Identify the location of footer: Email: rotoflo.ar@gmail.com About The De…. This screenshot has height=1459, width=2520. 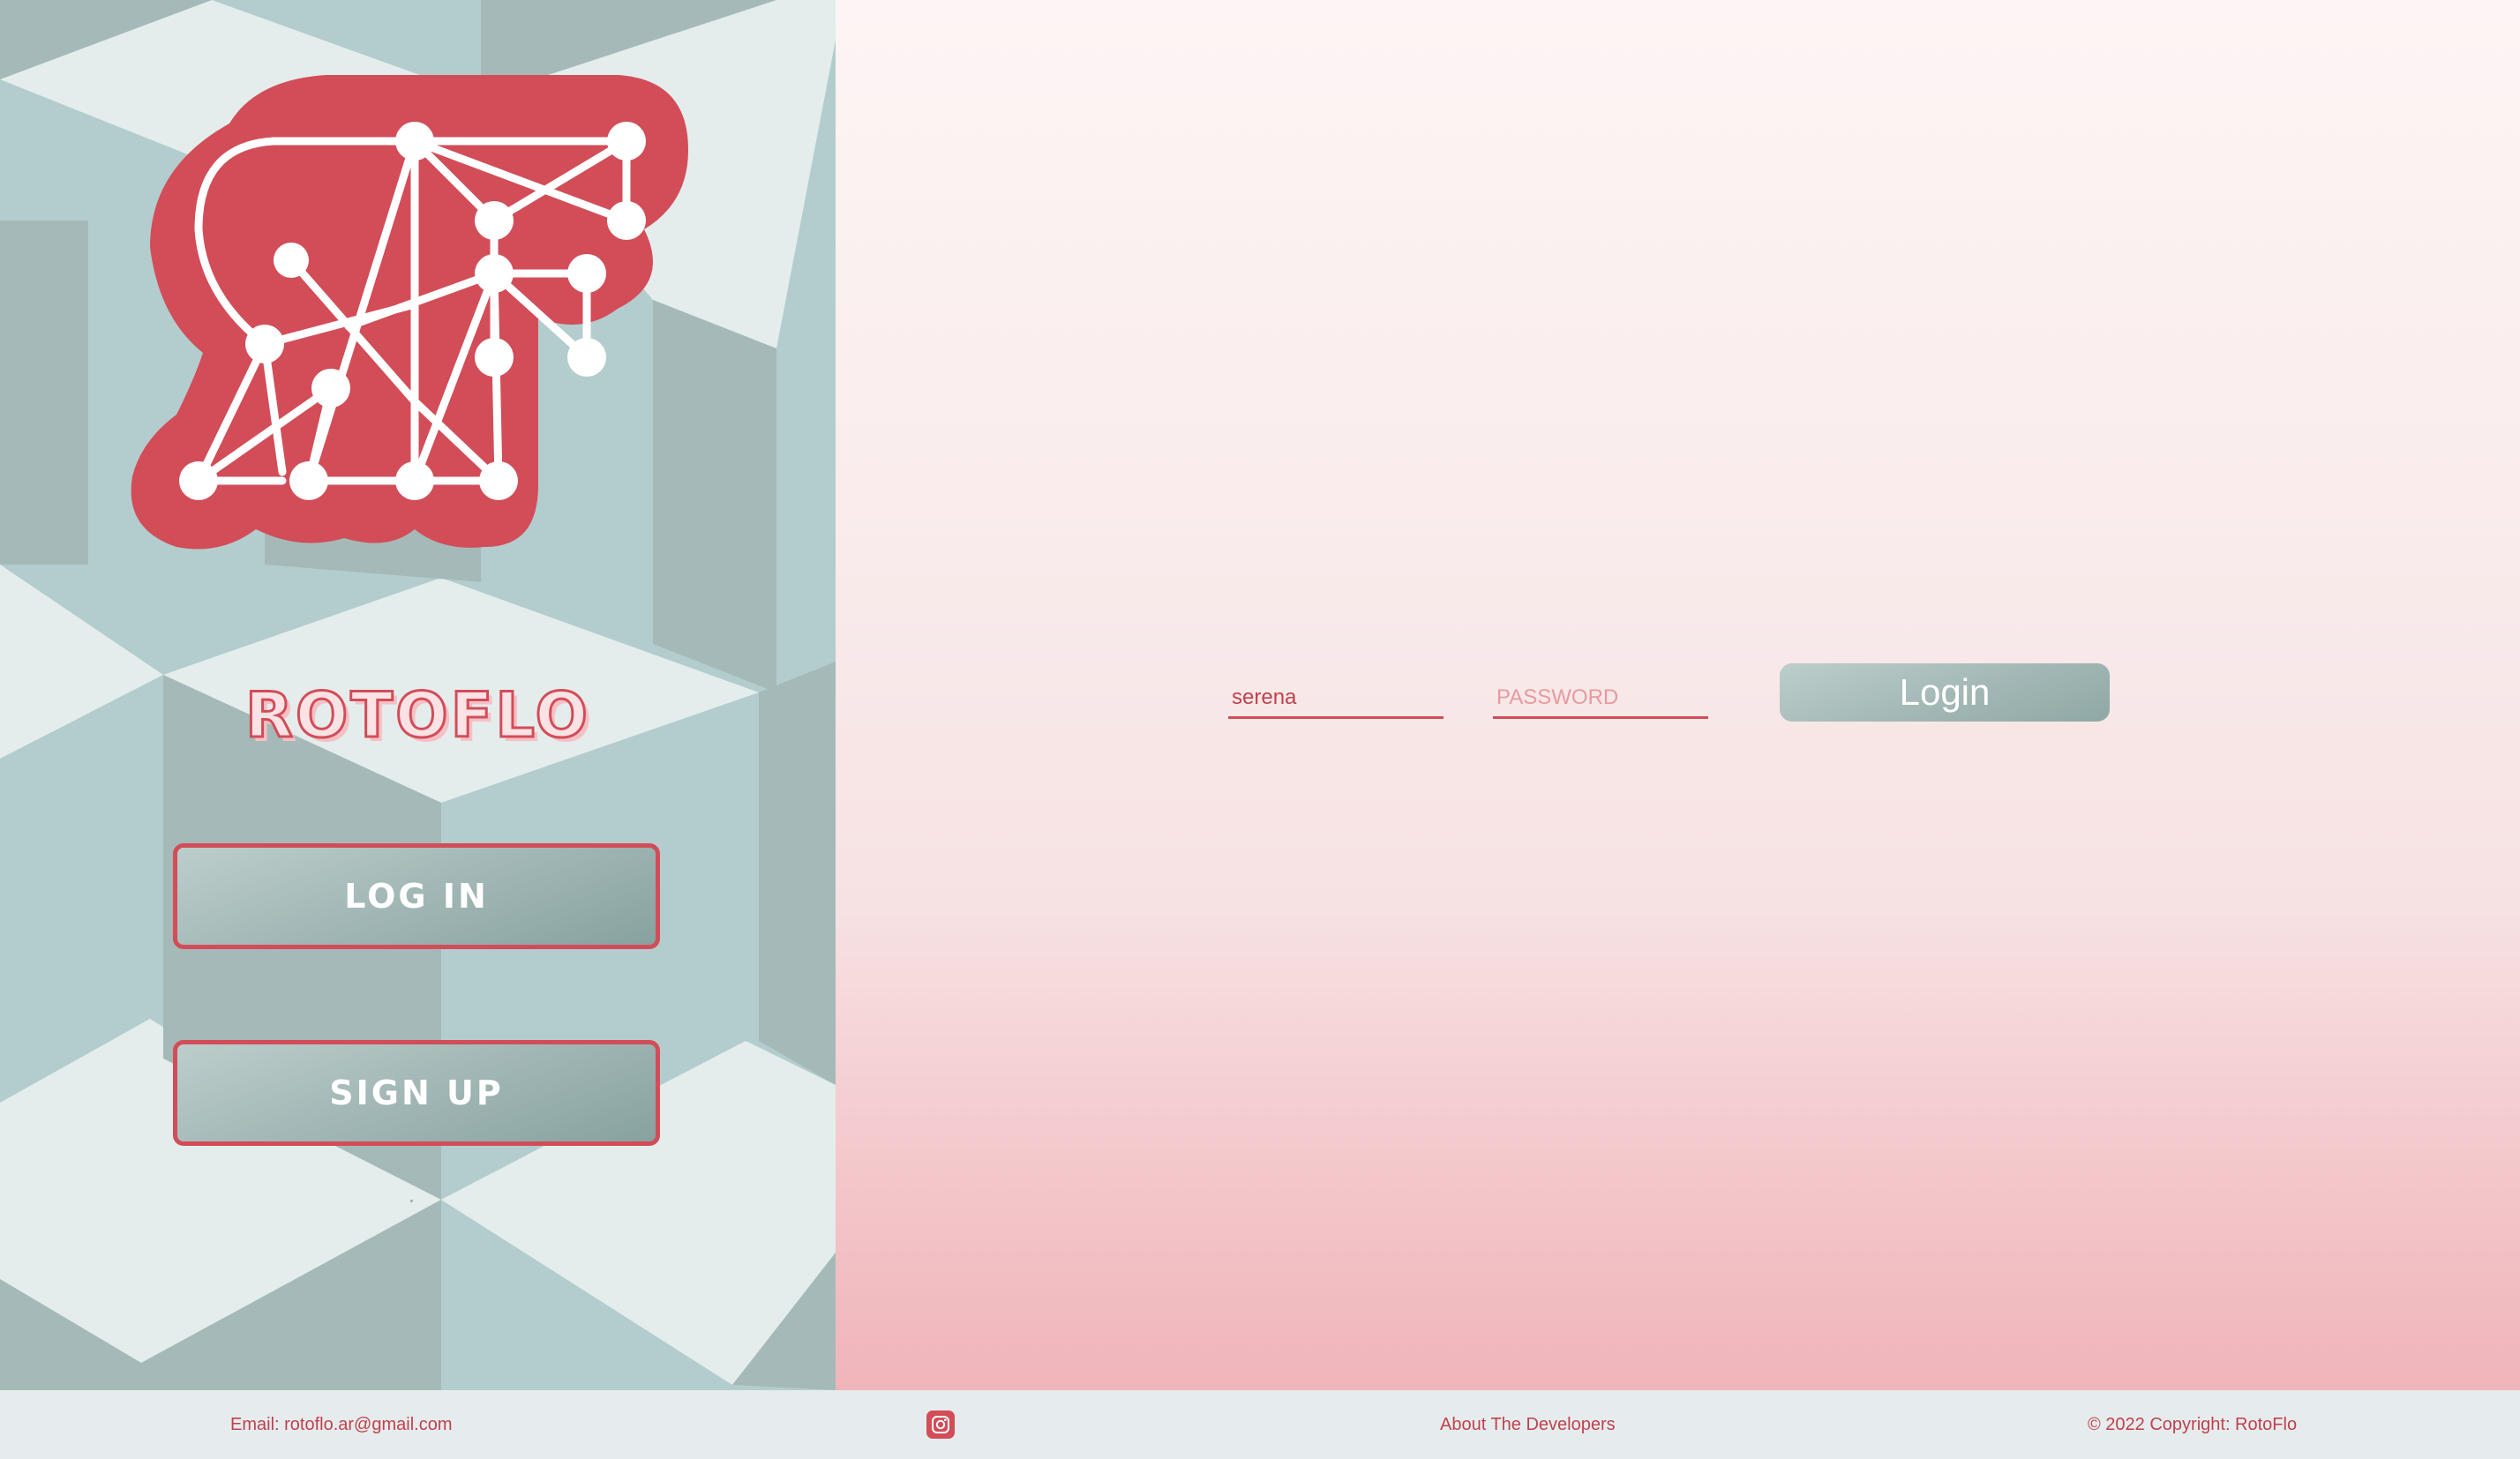
(1260, 1424).